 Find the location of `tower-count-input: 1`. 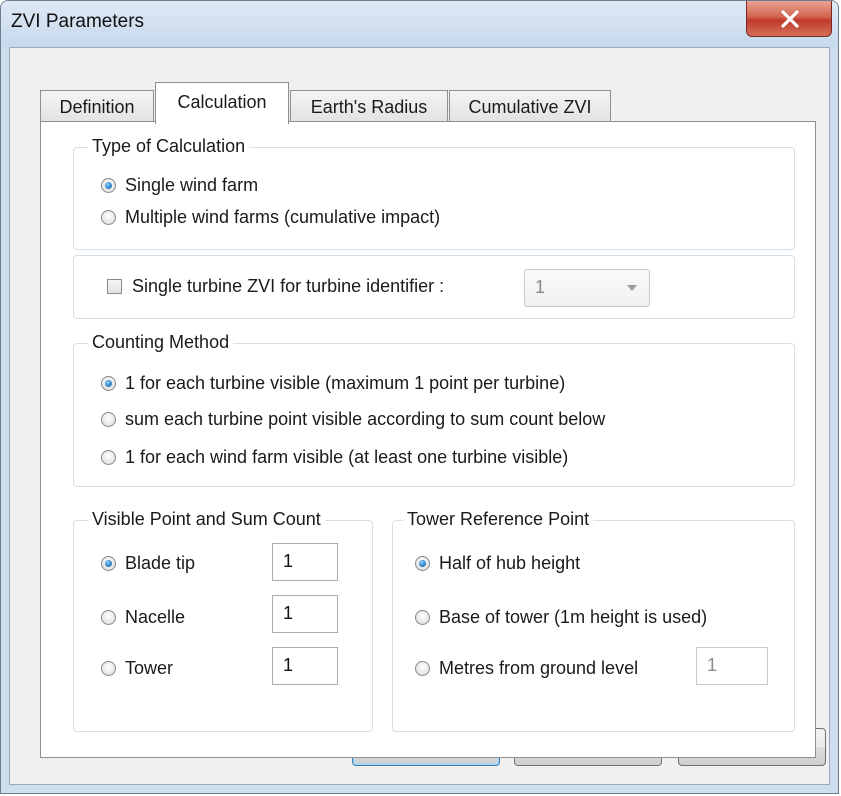

tower-count-input: 1 is located at coordinates (305, 666).